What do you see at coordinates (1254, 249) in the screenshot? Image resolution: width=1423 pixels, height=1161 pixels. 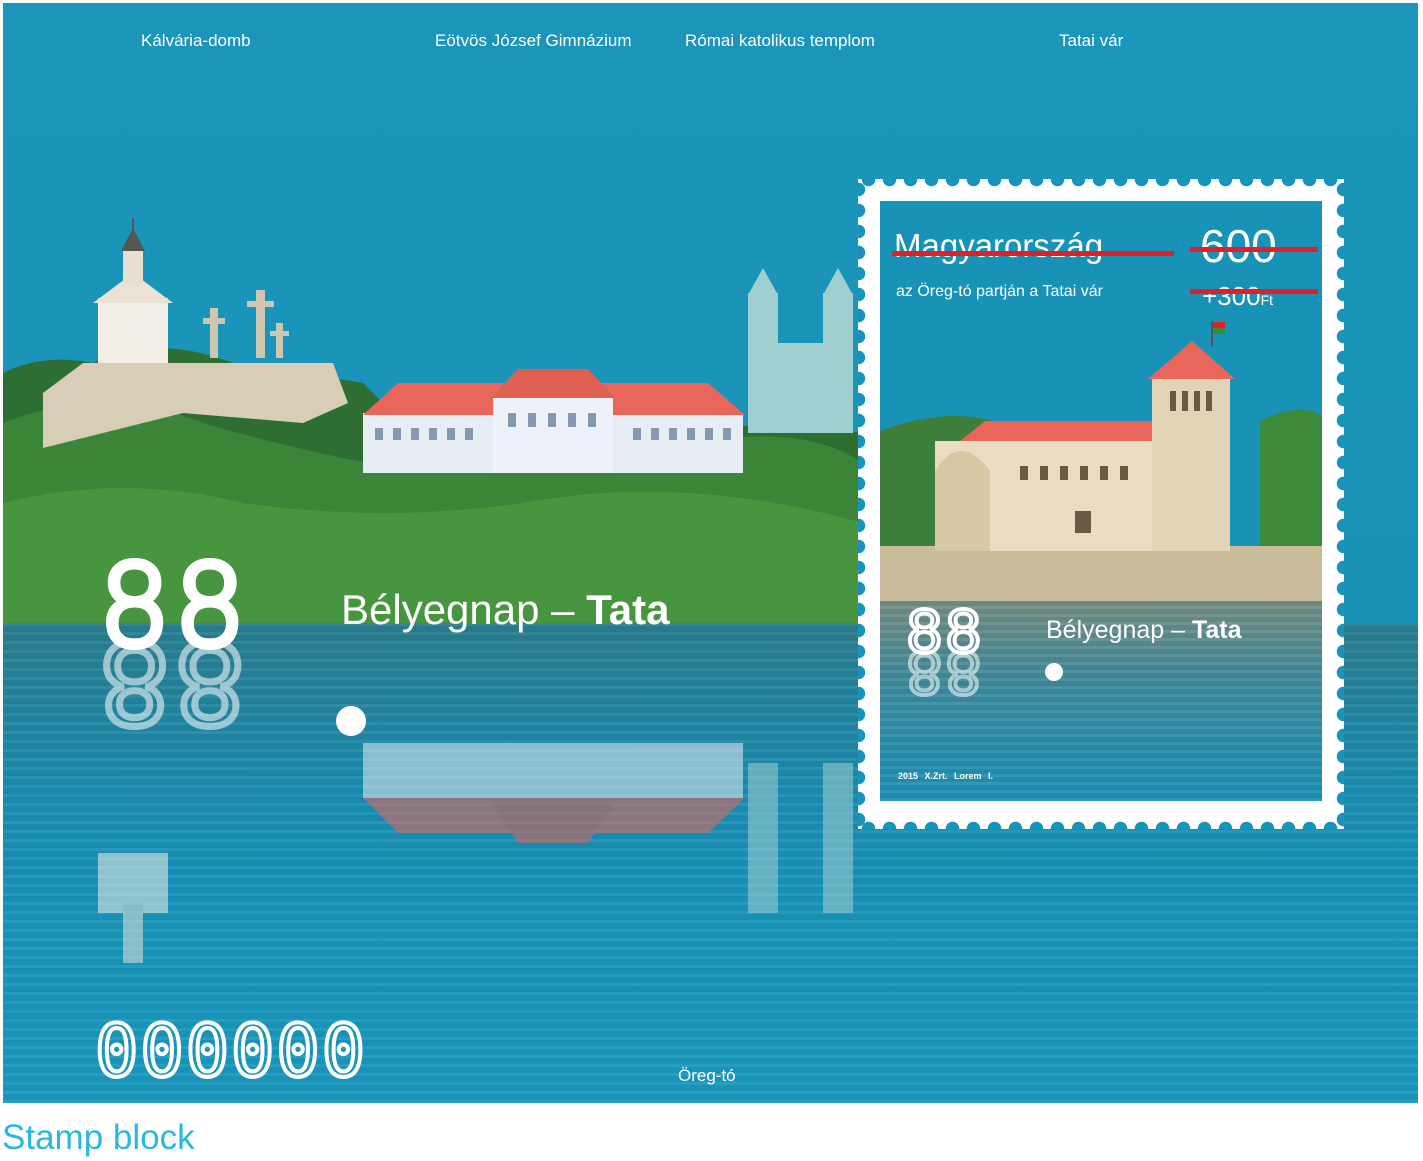 I see `strike-value` at bounding box center [1254, 249].